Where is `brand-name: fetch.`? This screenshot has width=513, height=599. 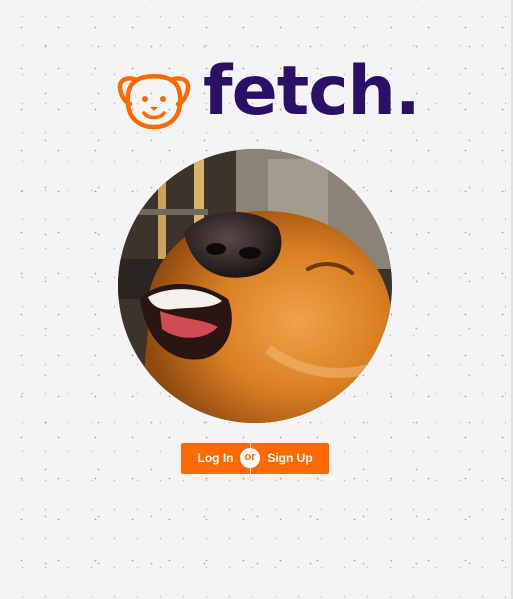 brand-name: fetch. is located at coordinates (312, 91).